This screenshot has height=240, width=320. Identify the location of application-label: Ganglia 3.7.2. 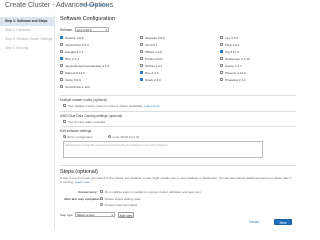
(74, 52).